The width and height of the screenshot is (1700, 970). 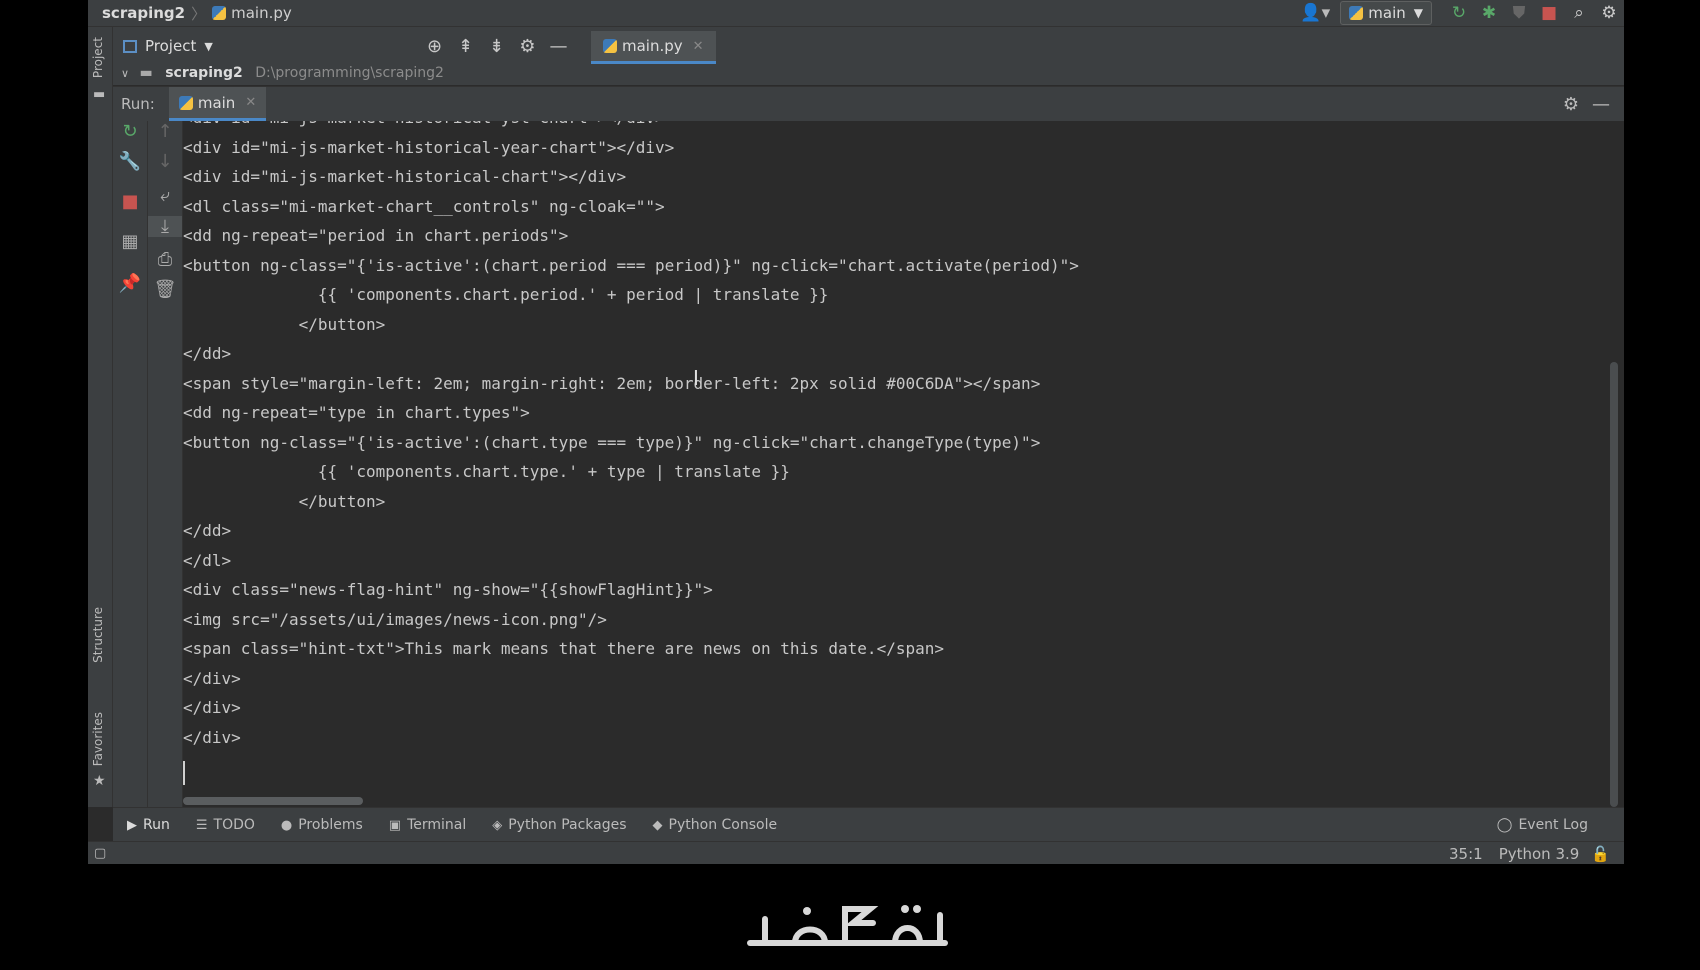 I want to click on arrow-up-icon: ↑, so click(x=165, y=131).